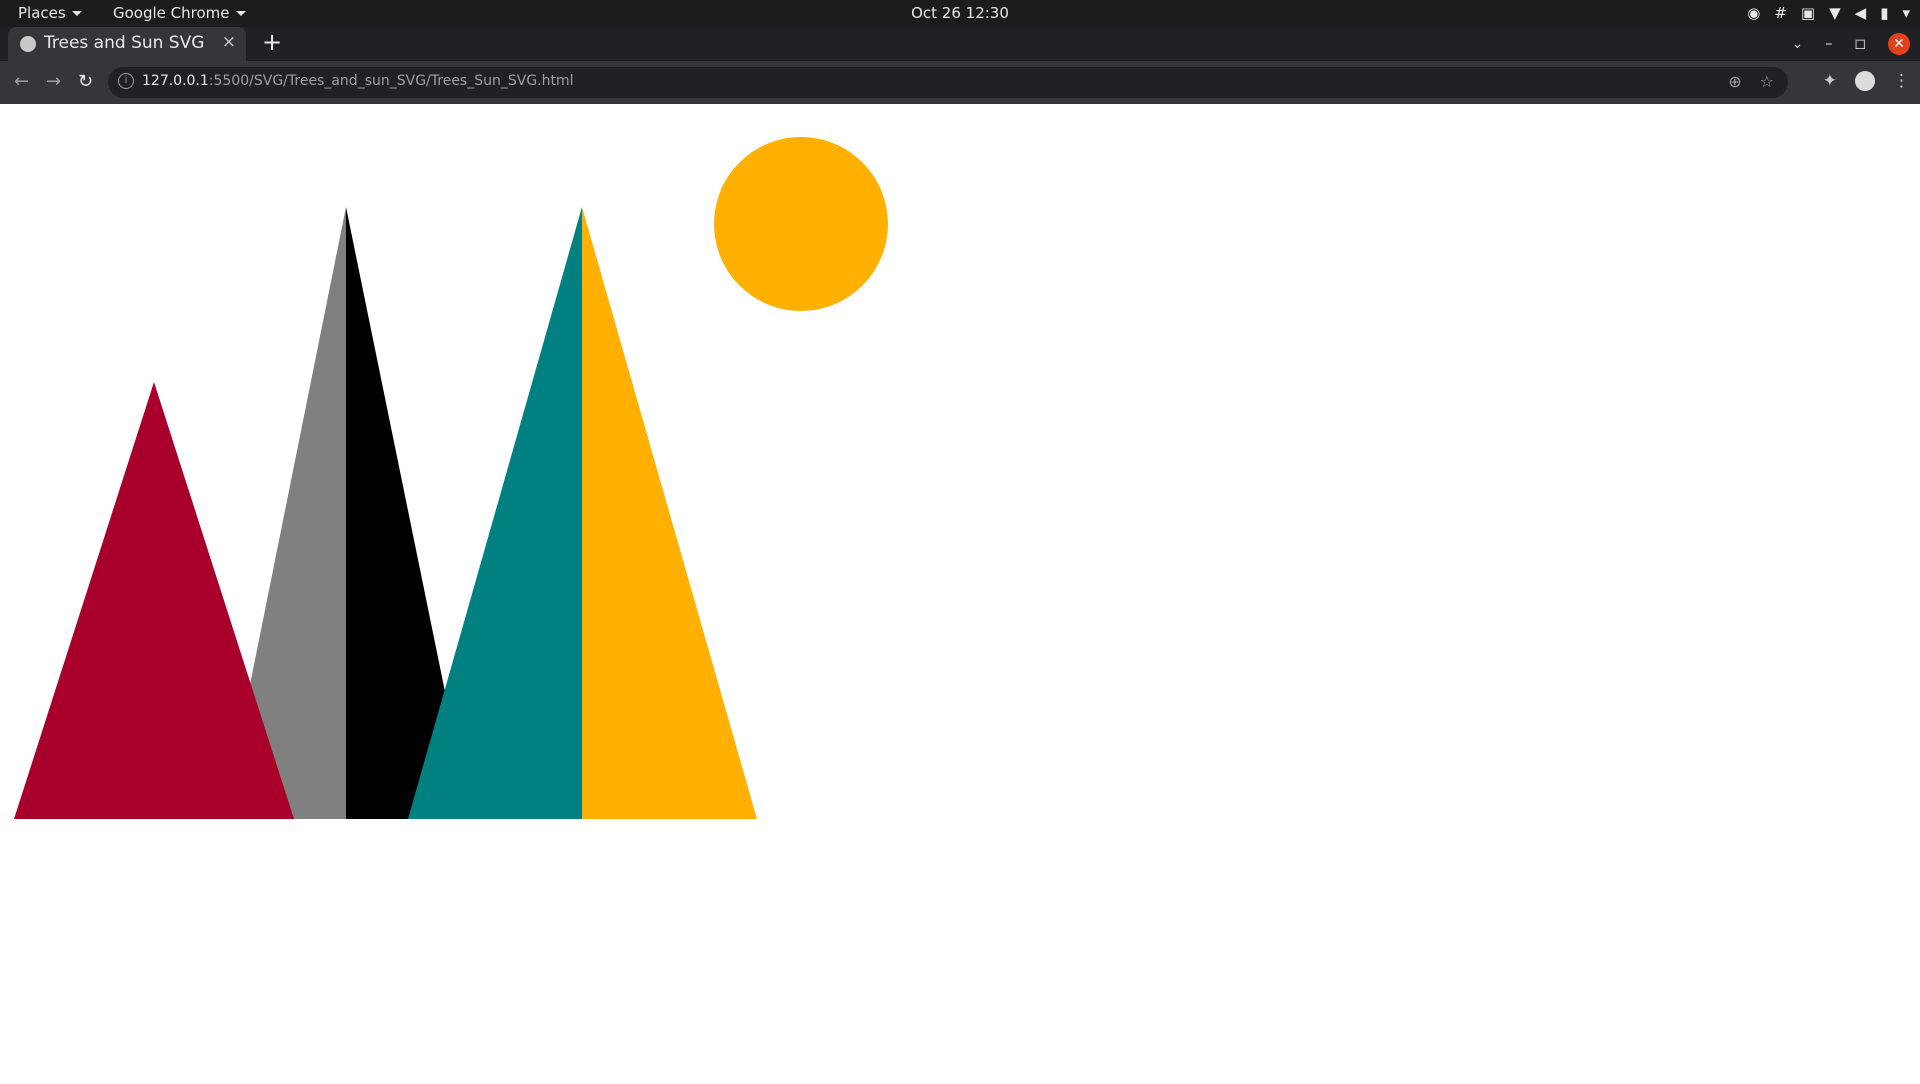 The image size is (1920, 1084). I want to click on sun, so click(801, 224).